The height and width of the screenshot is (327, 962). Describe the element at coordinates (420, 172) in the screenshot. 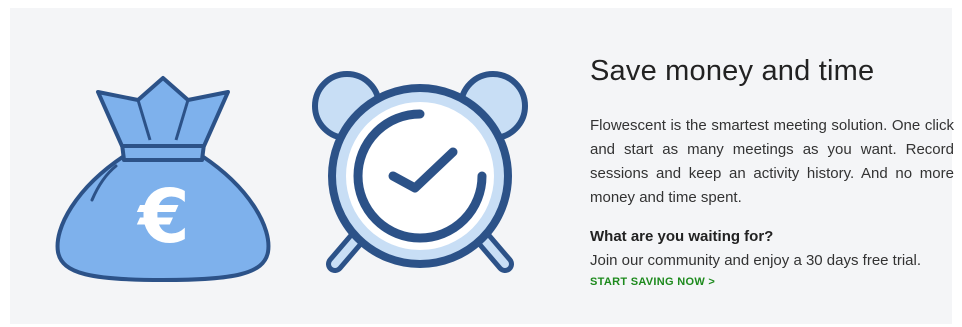

I see `alarm-clock-icon` at that location.